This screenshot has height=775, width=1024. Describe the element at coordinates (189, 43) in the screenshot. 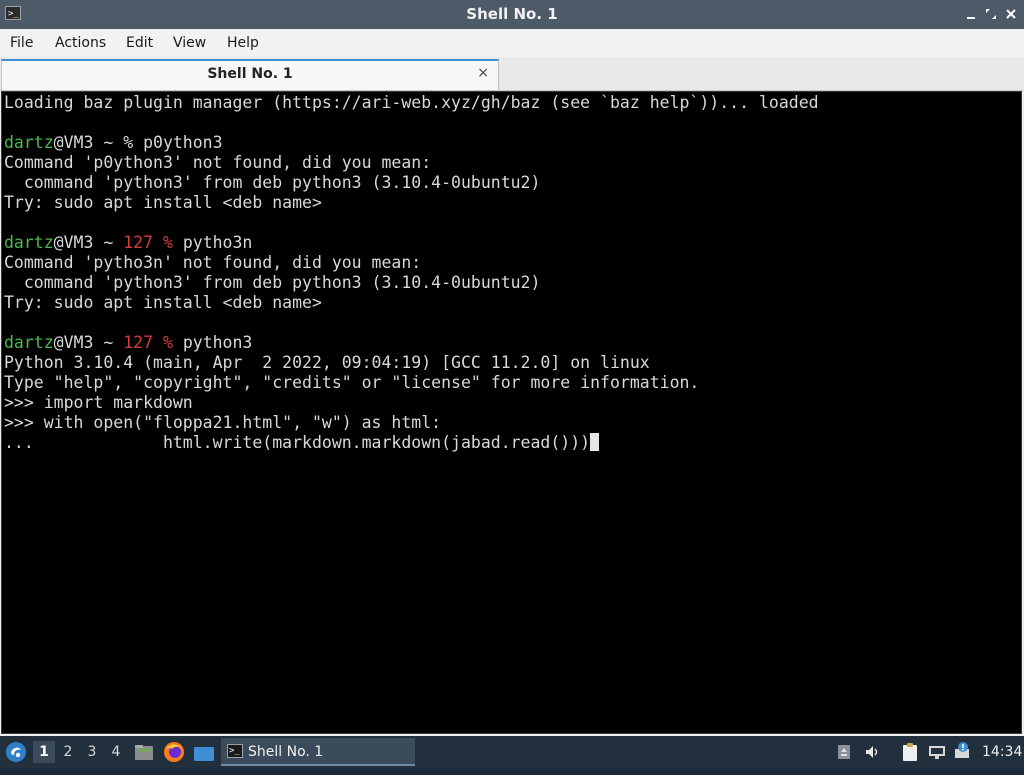

I see `menu-view: View` at that location.